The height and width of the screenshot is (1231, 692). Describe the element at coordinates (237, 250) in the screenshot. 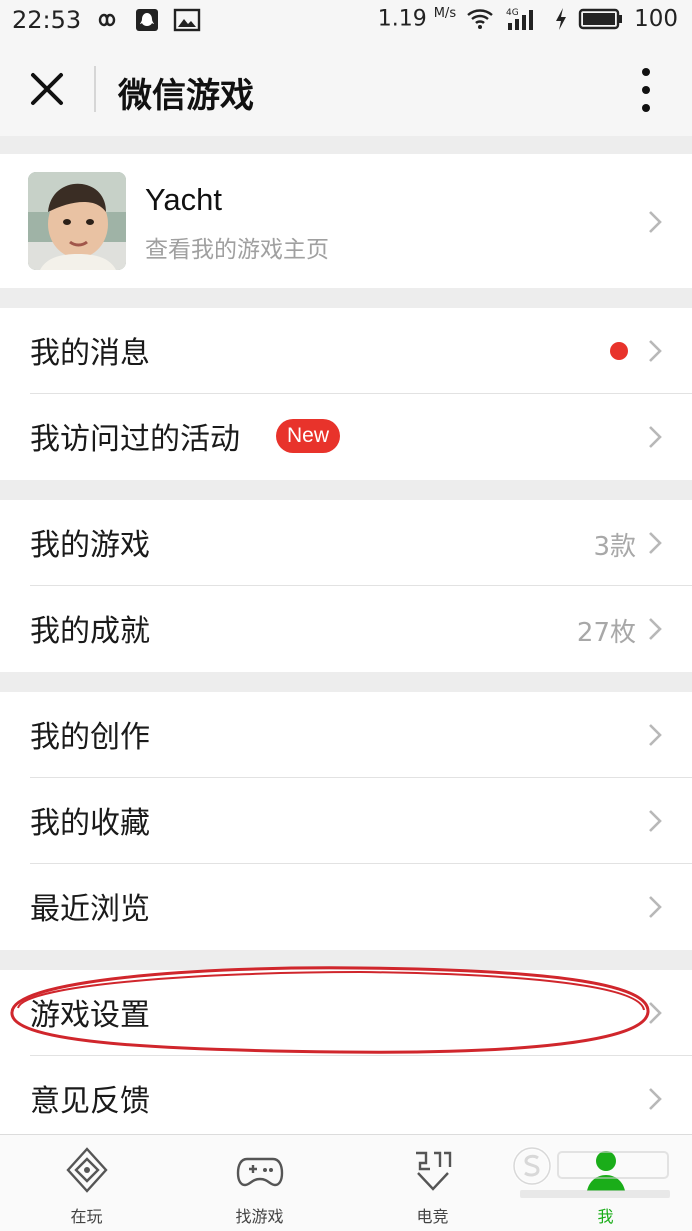

I see `profile-subtitle: 查看我的游戏主页` at that location.